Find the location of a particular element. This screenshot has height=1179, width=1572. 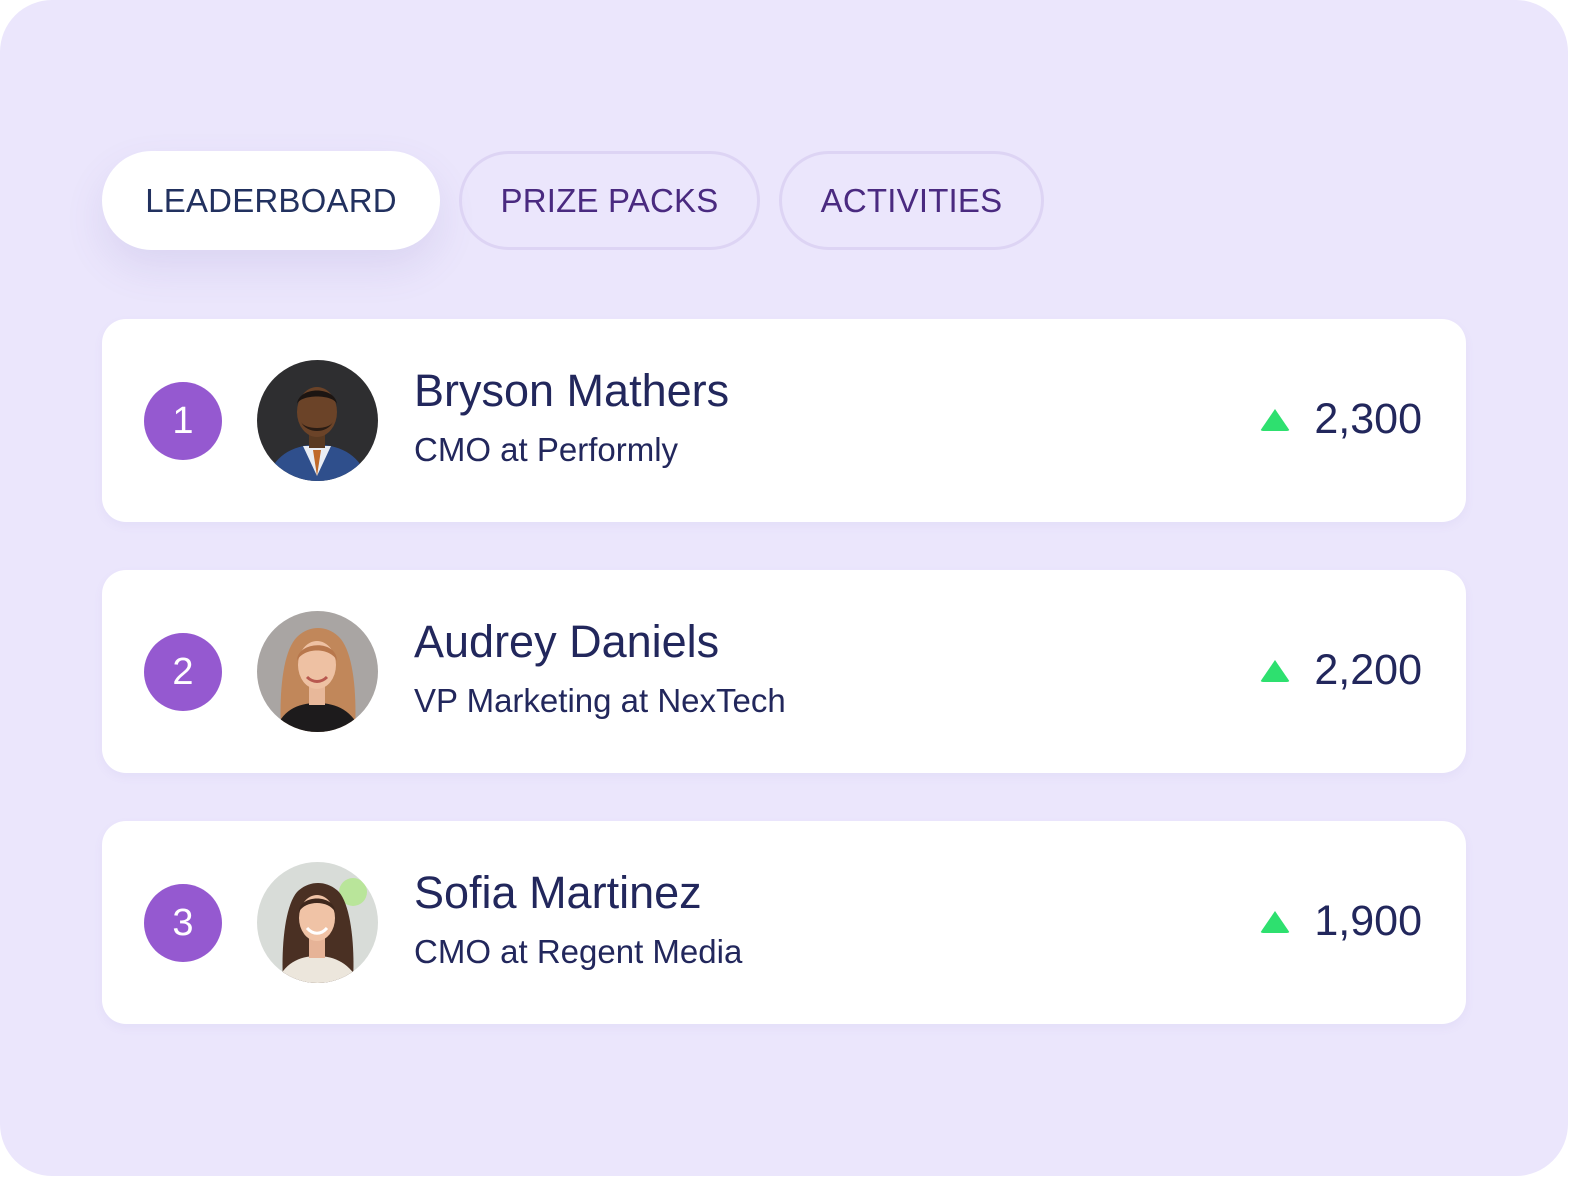

tab-prize-packs: PRIZE PACKS is located at coordinates (609, 200).